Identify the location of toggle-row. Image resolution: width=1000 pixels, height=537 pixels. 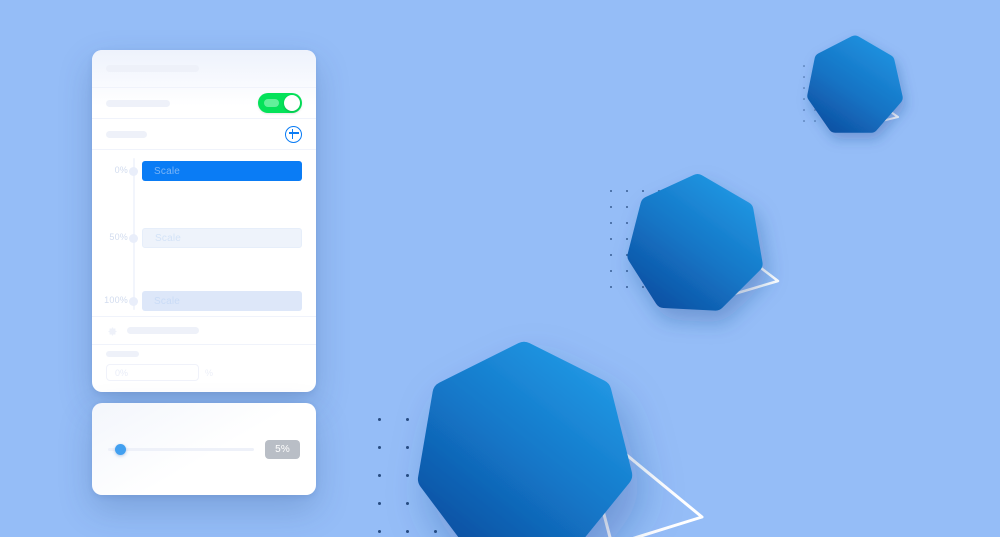
(204, 103).